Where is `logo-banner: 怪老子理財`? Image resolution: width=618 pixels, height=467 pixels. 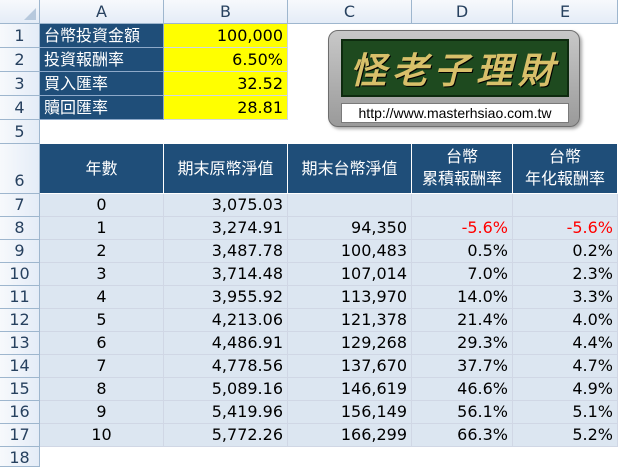
logo-banner: 怪老子理財 is located at coordinates (455, 68).